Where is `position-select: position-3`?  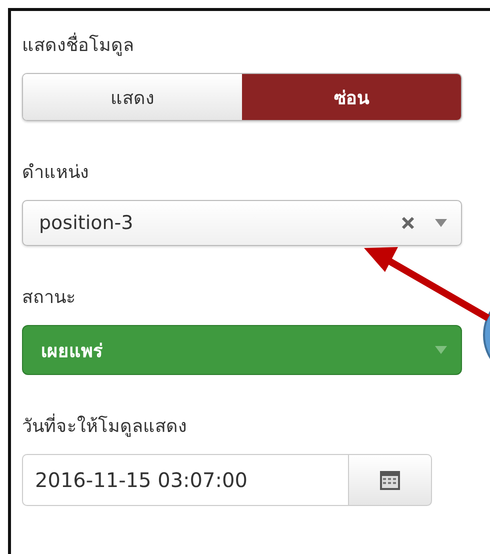 position-select: position-3 is located at coordinates (242, 223).